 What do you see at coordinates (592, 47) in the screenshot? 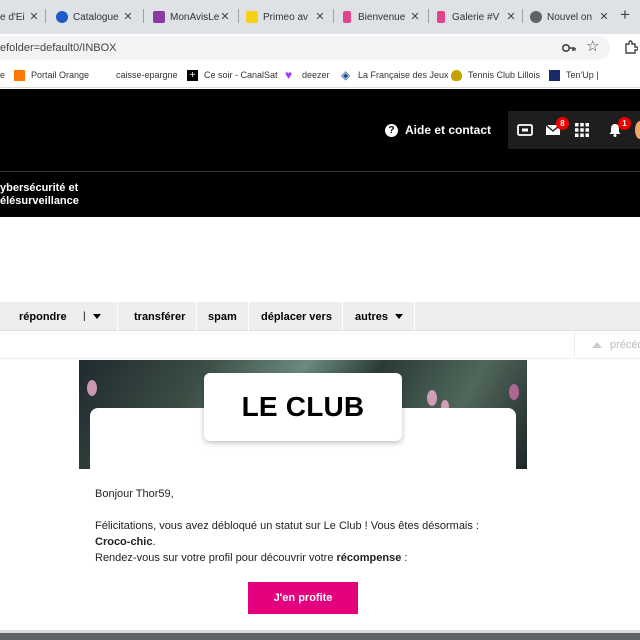
I see `bookmark-star-icon: ☆` at bounding box center [592, 47].